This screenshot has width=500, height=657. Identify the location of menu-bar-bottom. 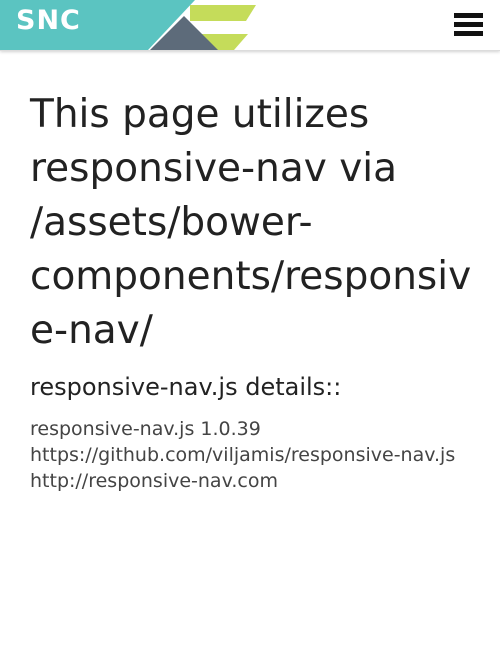
(468, 33).